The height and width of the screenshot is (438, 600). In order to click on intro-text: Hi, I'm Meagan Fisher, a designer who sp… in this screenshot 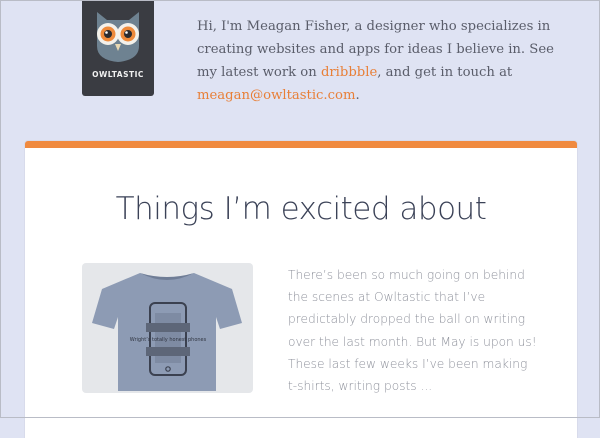, I will do `click(377, 61)`.